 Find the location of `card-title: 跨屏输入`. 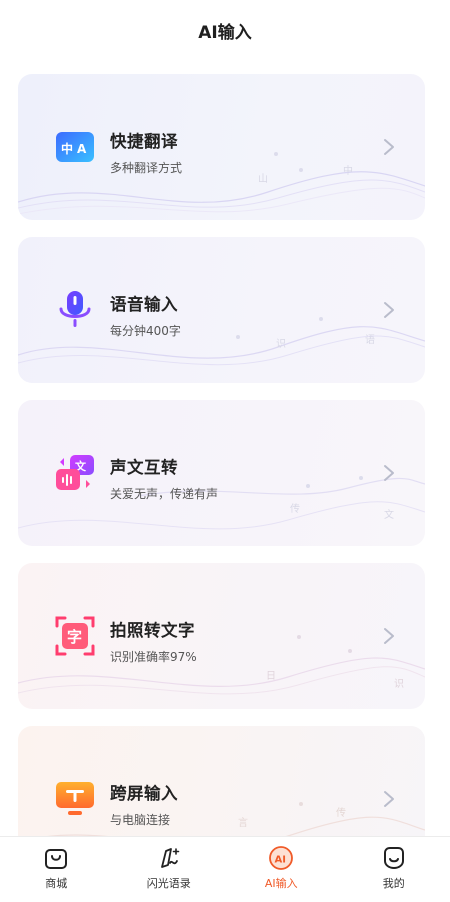

card-title: 跨屏输入 is located at coordinates (144, 793).